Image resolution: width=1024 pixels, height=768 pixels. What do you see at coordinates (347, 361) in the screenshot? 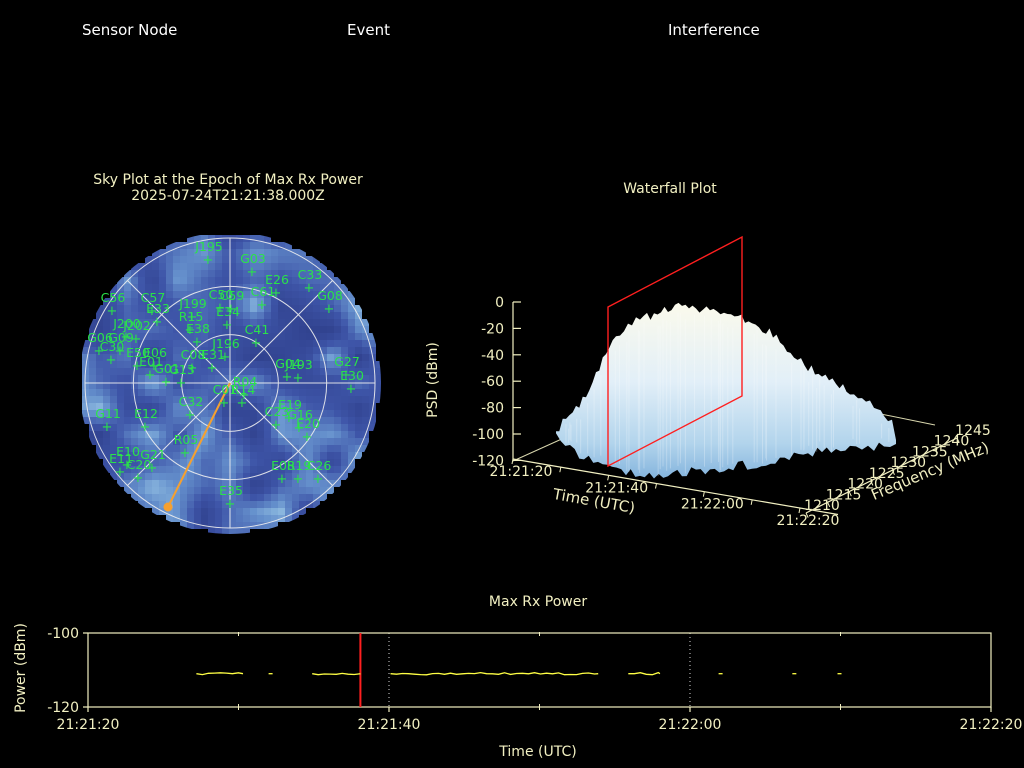
I see `satellite-label: G27` at bounding box center [347, 361].